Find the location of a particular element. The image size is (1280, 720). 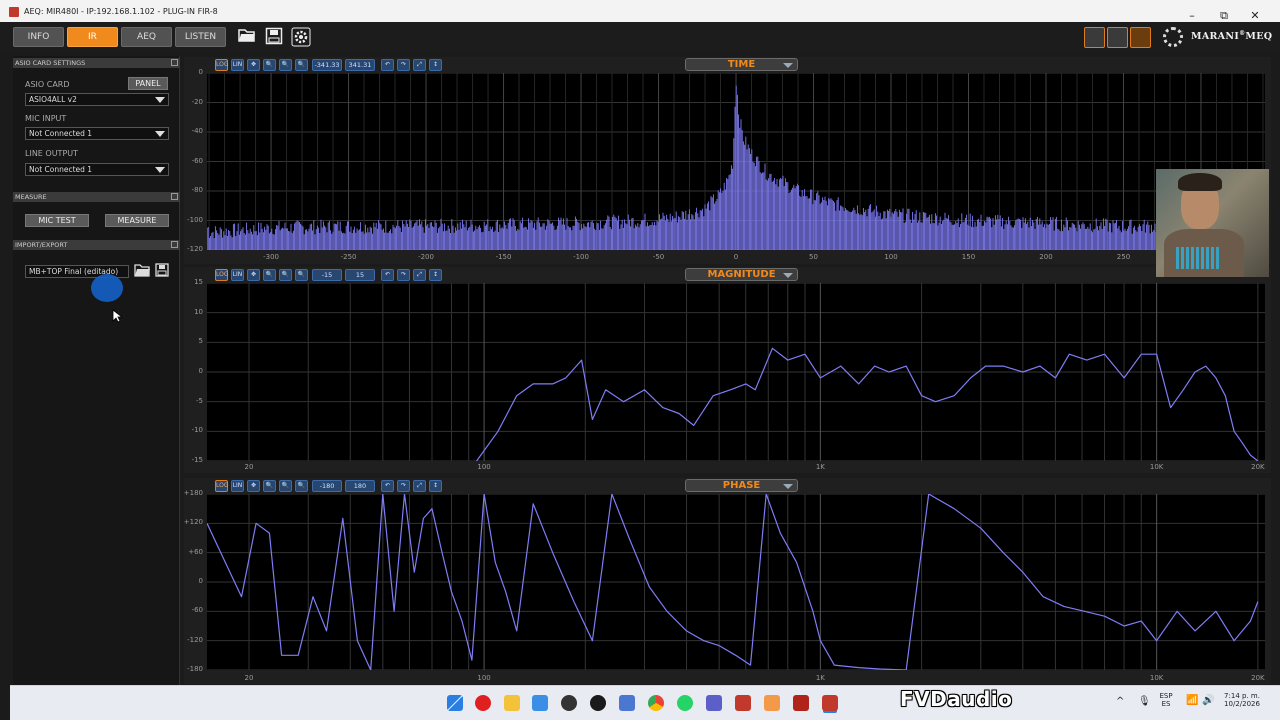

phase-max-field: 180 is located at coordinates (360, 486).